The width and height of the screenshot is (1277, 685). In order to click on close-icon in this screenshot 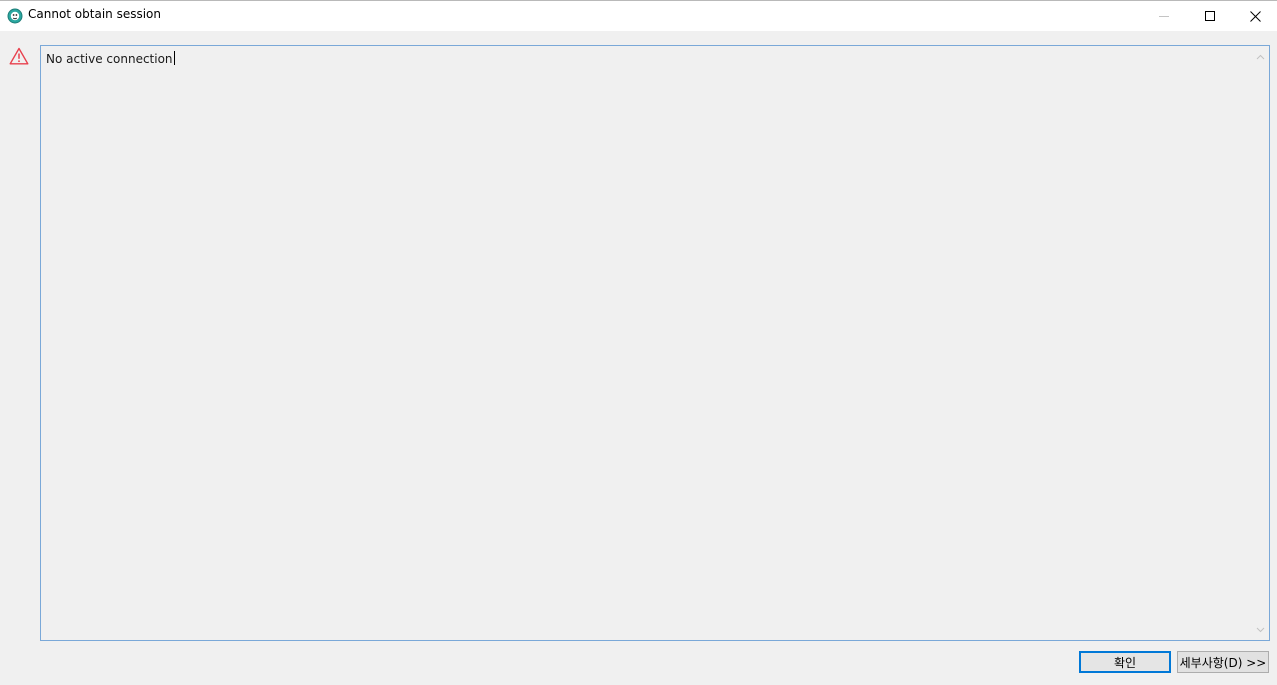, I will do `click(1255, 16)`.